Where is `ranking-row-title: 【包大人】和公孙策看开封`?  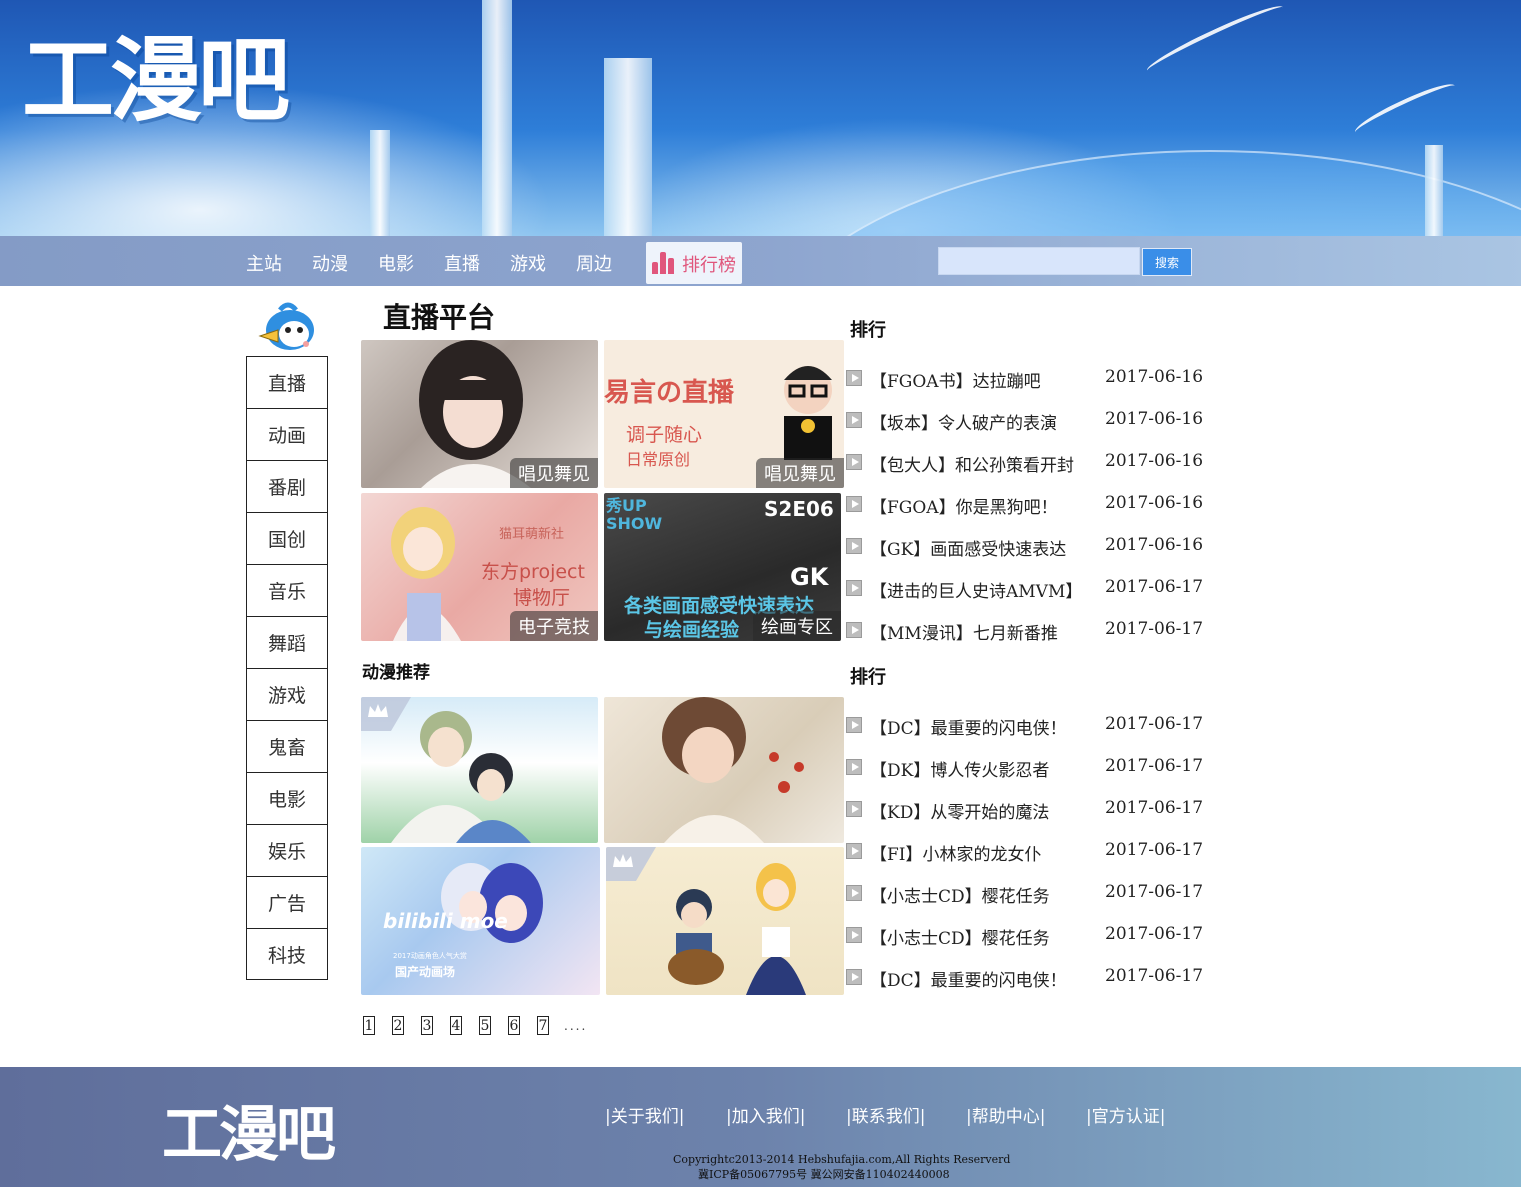
ranking-row-title: 【包大人】和公孙策看开封 is located at coordinates (972, 466).